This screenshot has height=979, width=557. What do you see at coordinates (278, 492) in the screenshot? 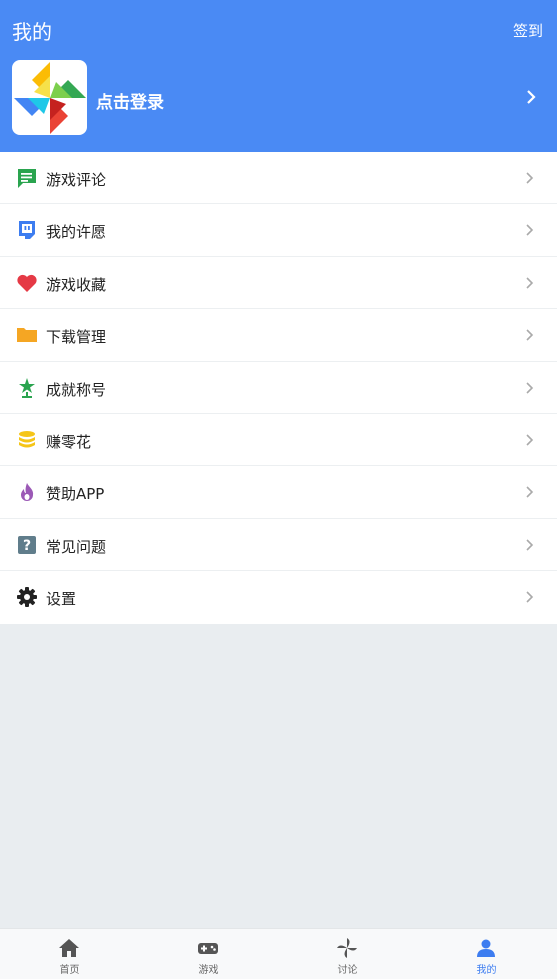
I see `menu-item-sponsor: 赞助APP` at bounding box center [278, 492].